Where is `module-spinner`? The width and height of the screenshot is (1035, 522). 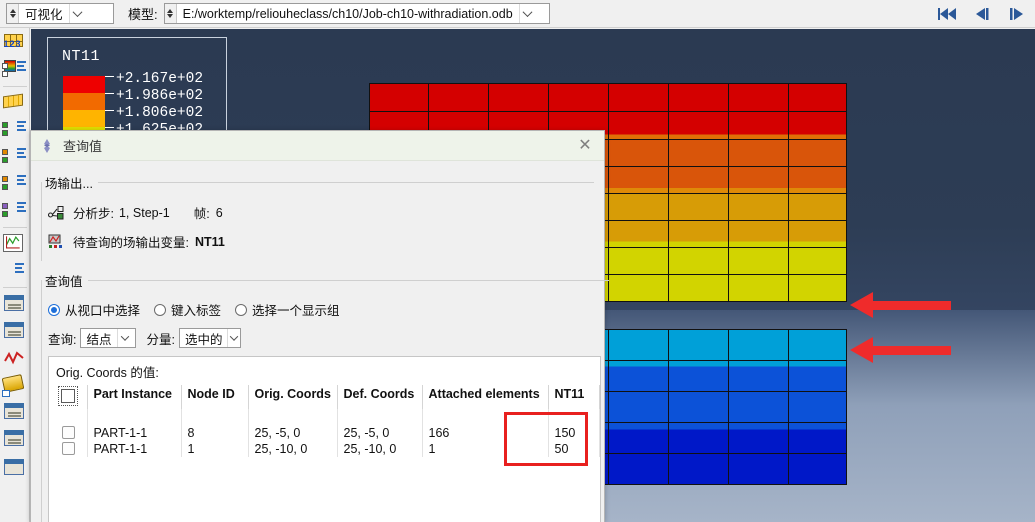 module-spinner is located at coordinates (13, 13).